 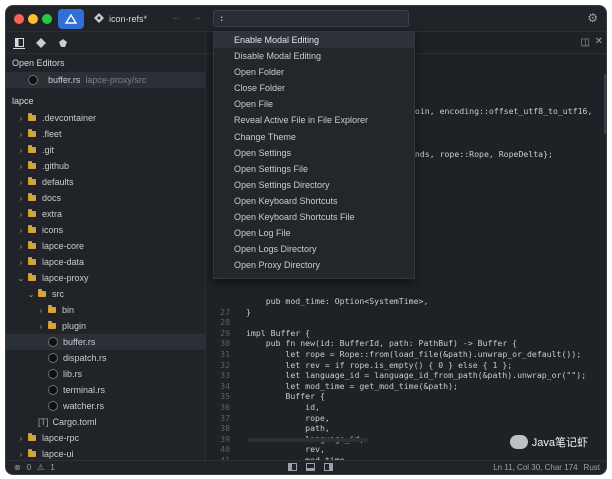 What do you see at coordinates (314, 201) in the screenshot?
I see `palette-item: Open Keyboard Shortcuts` at bounding box center [314, 201].